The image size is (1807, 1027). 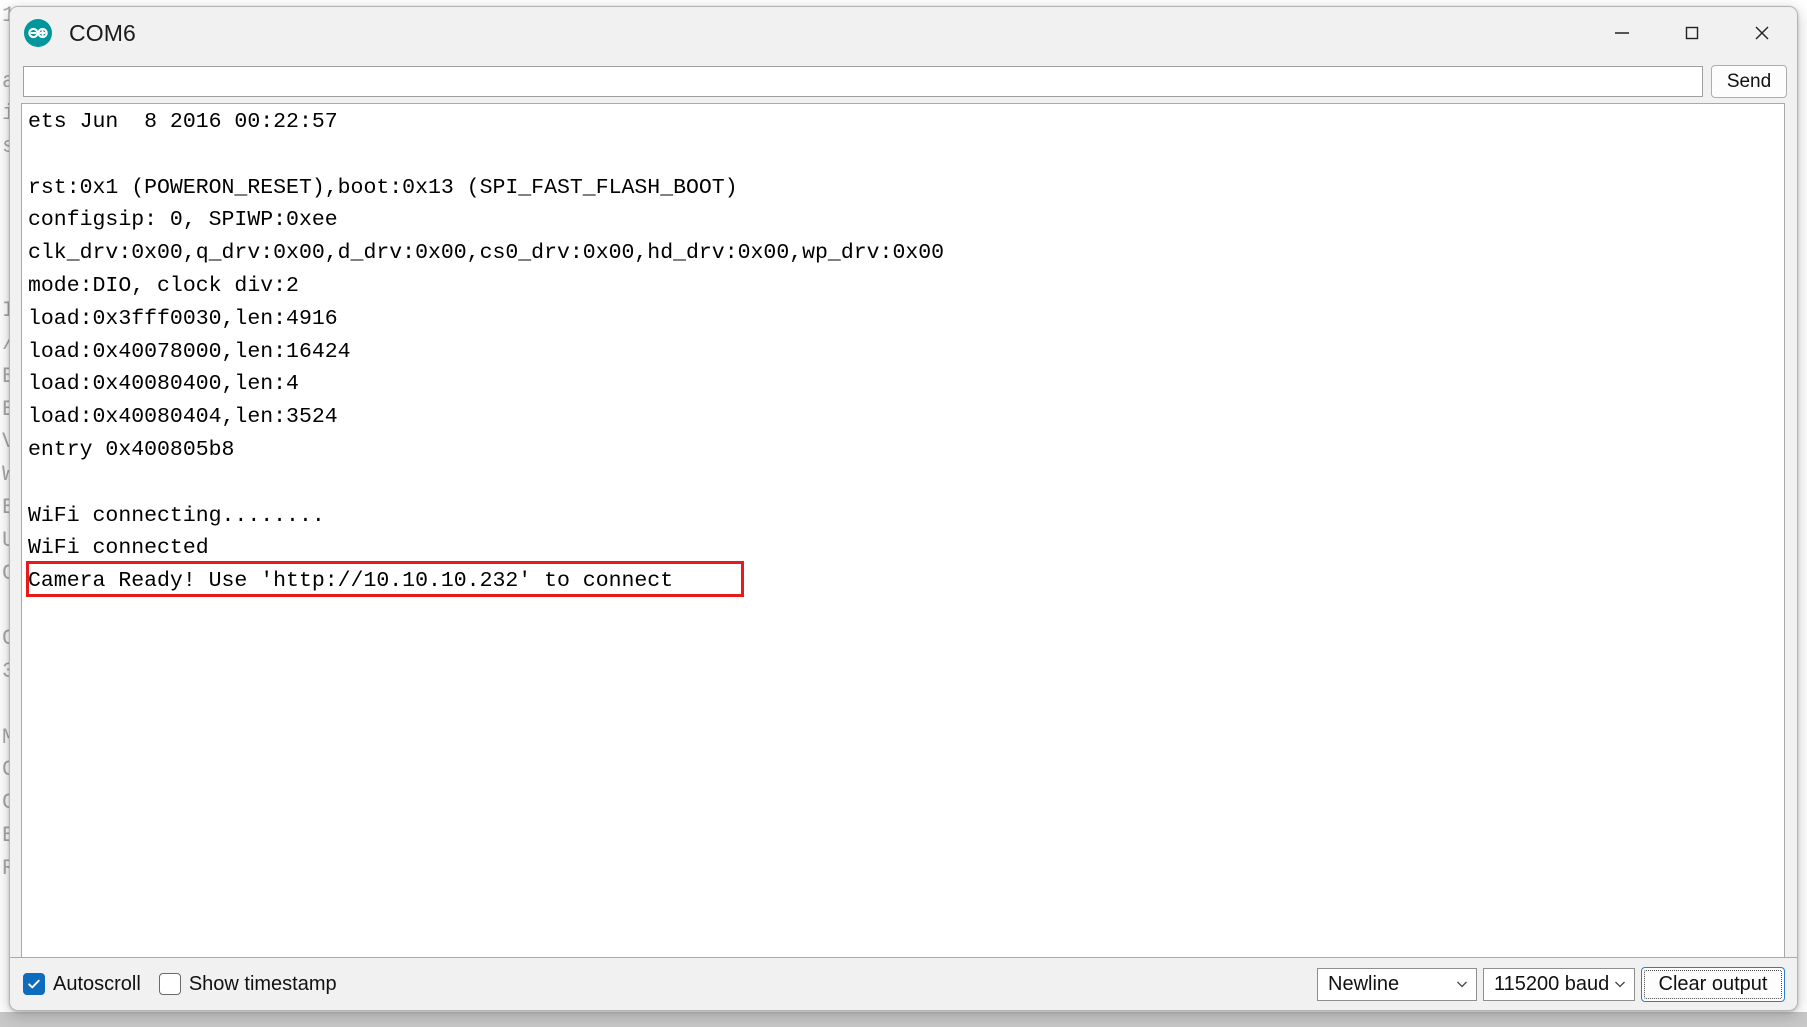 What do you see at coordinates (262, 983) in the screenshot?
I see `show-timestamp-label: Show timestamp` at bounding box center [262, 983].